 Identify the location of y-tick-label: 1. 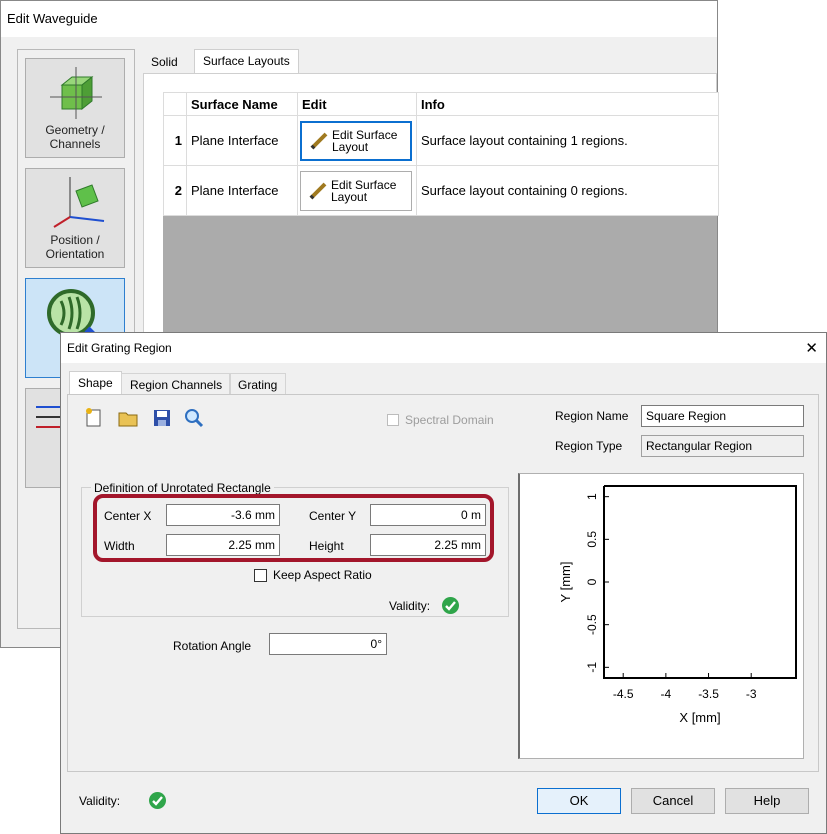
(592, 496).